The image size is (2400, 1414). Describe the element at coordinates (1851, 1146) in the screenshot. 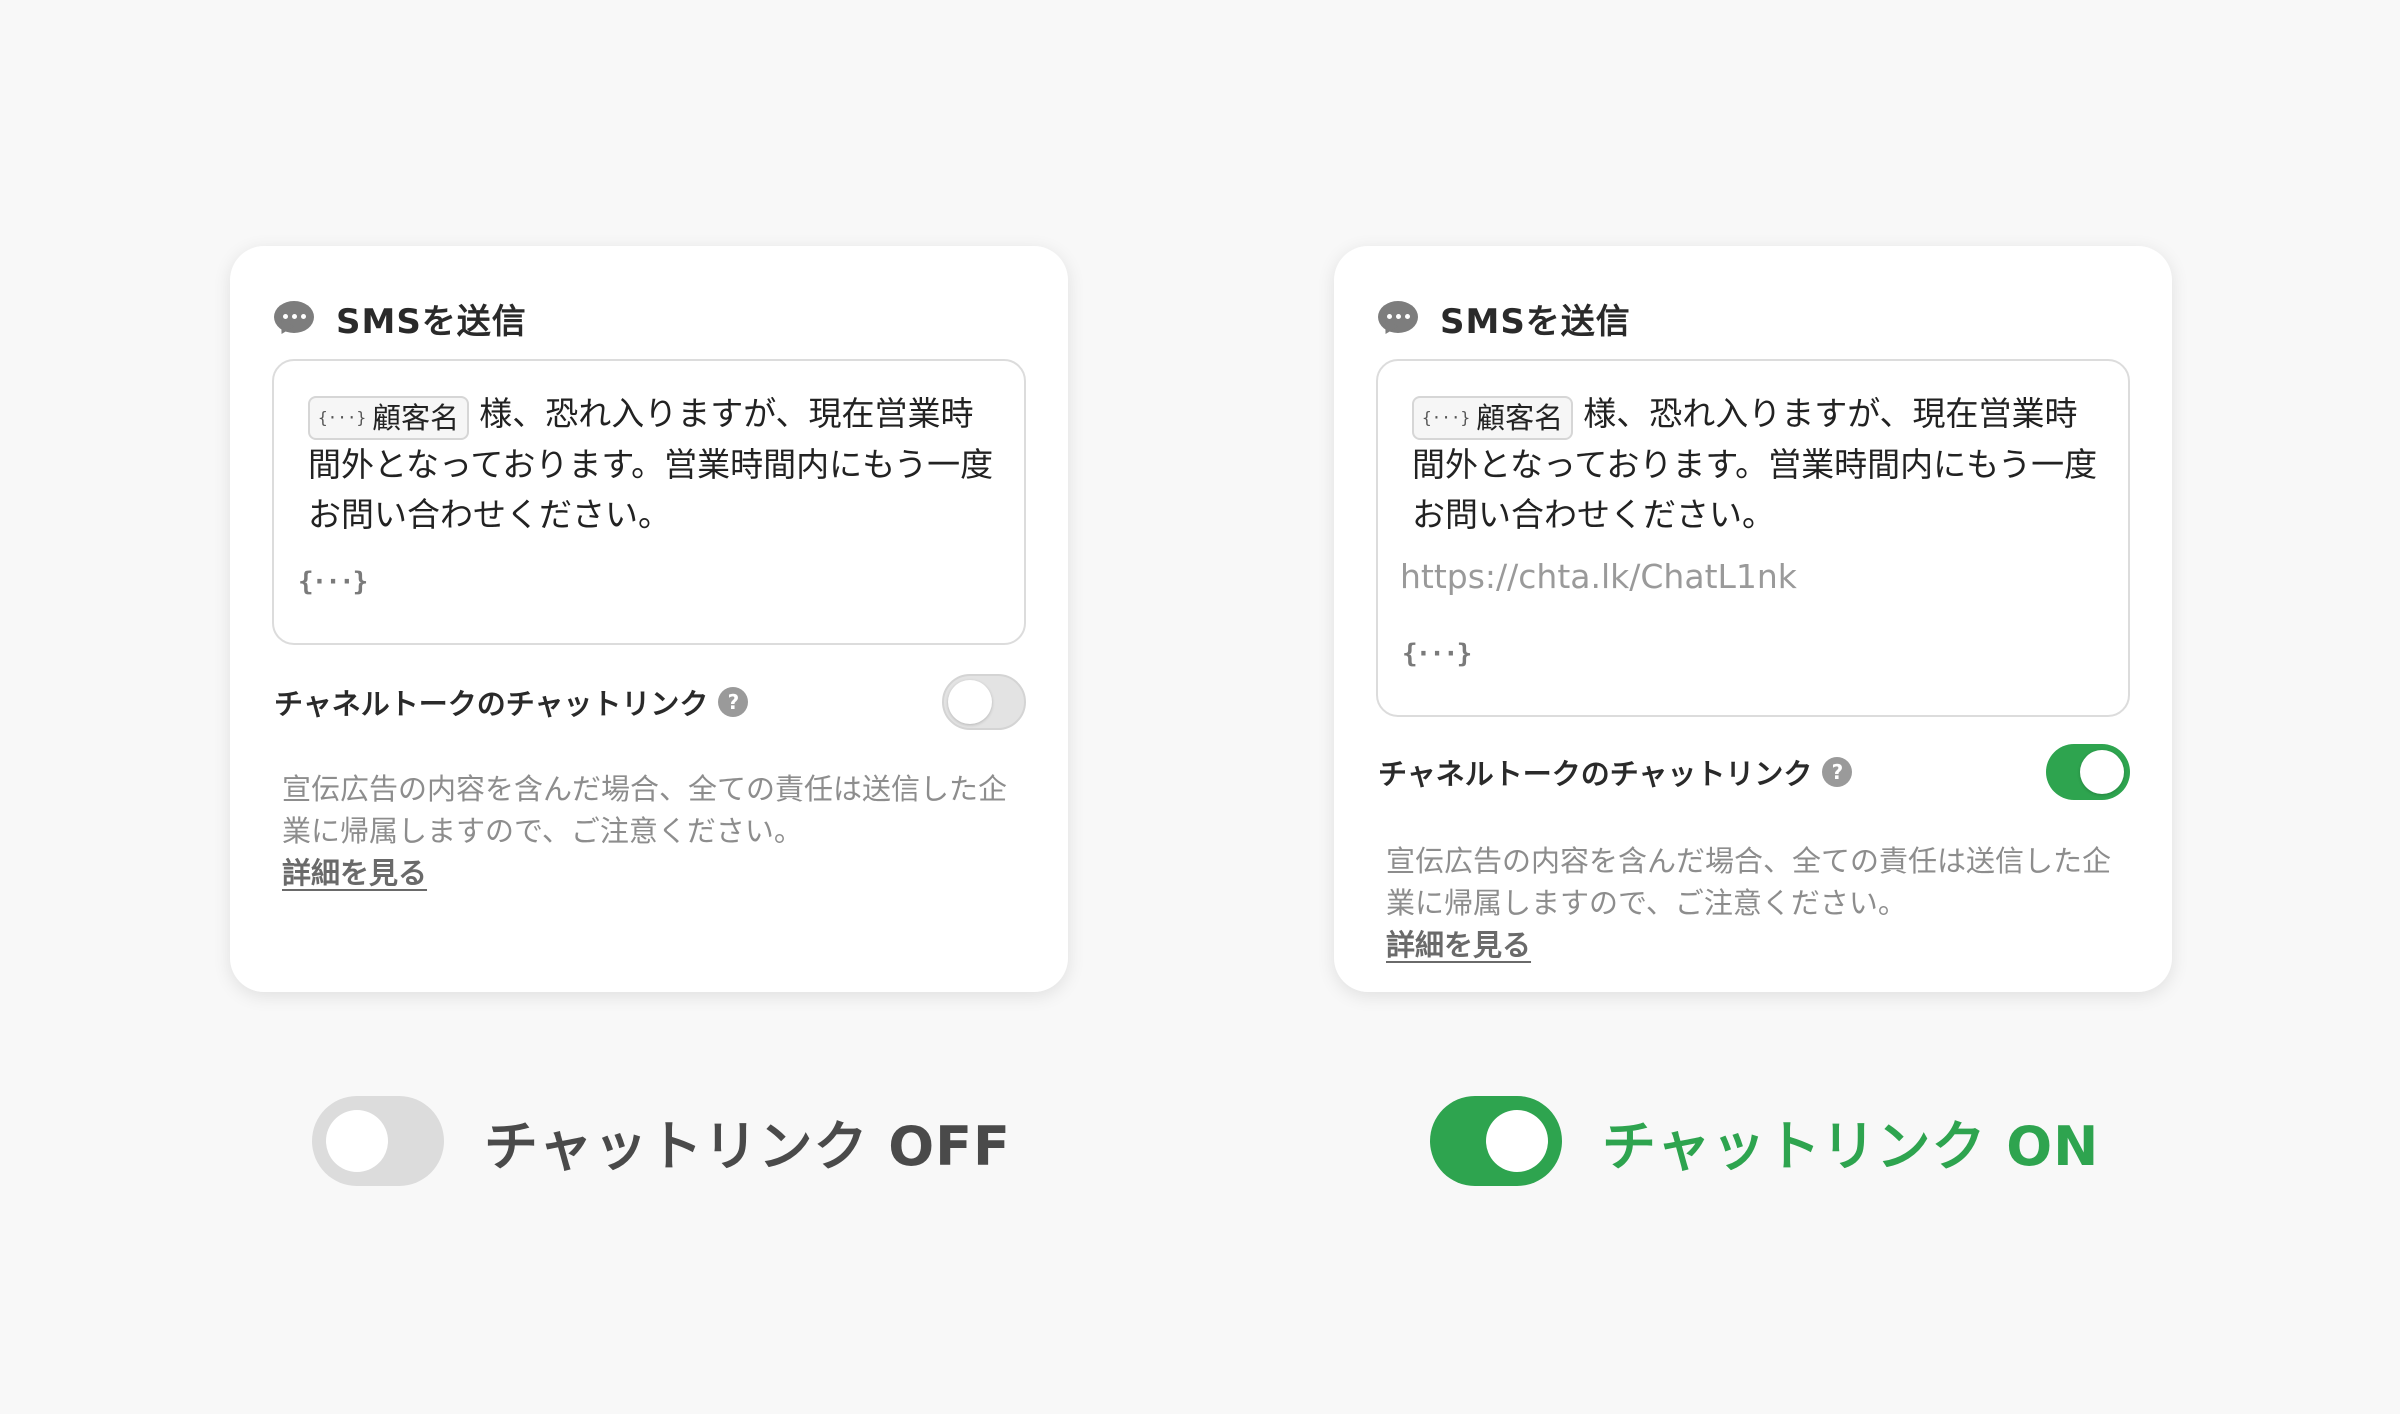

I see `caption-label-on: チャットリンク ON` at that location.